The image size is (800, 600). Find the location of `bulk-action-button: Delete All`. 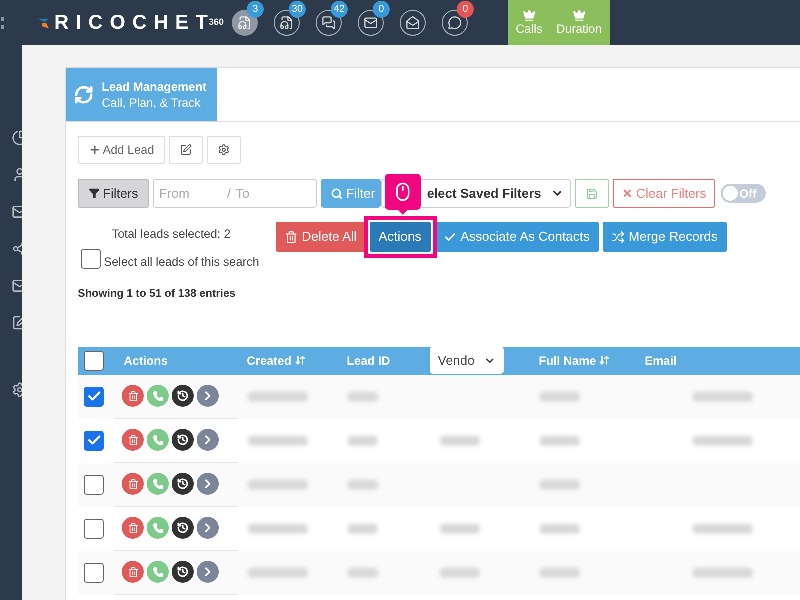

bulk-action-button: Delete All is located at coordinates (321, 237).